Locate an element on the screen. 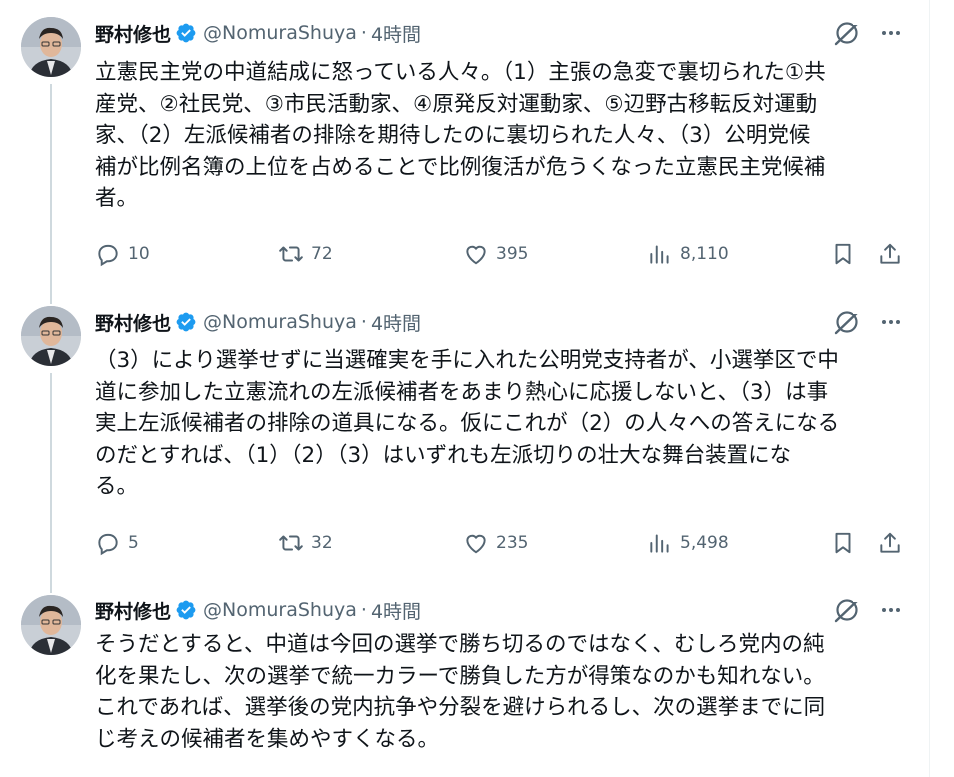  repost-button: 72 is located at coordinates (305, 254).